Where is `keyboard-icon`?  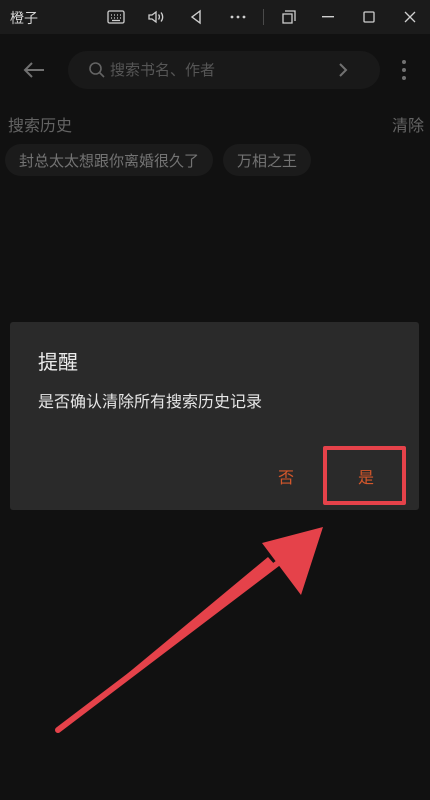 keyboard-icon is located at coordinates (116, 17).